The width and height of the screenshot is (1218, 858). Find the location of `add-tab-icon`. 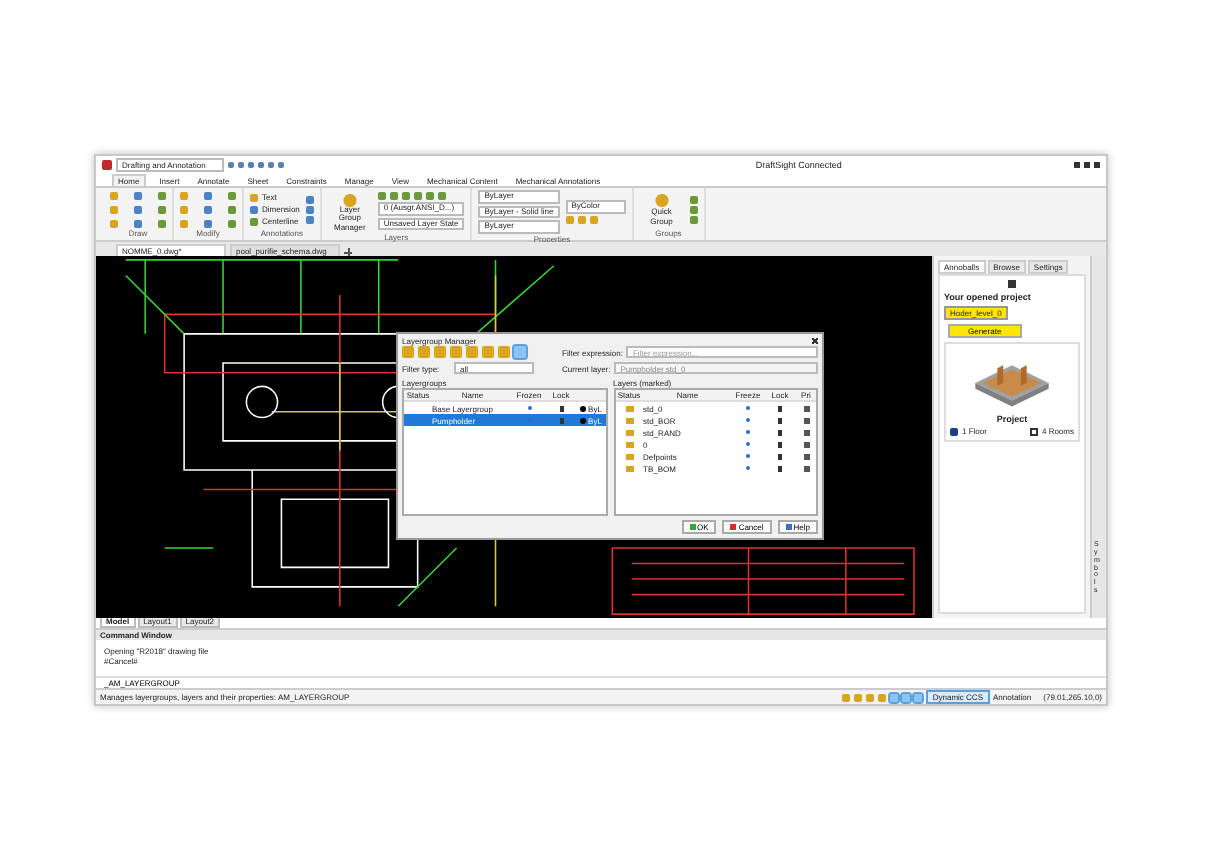

add-tab-icon is located at coordinates (348, 252).